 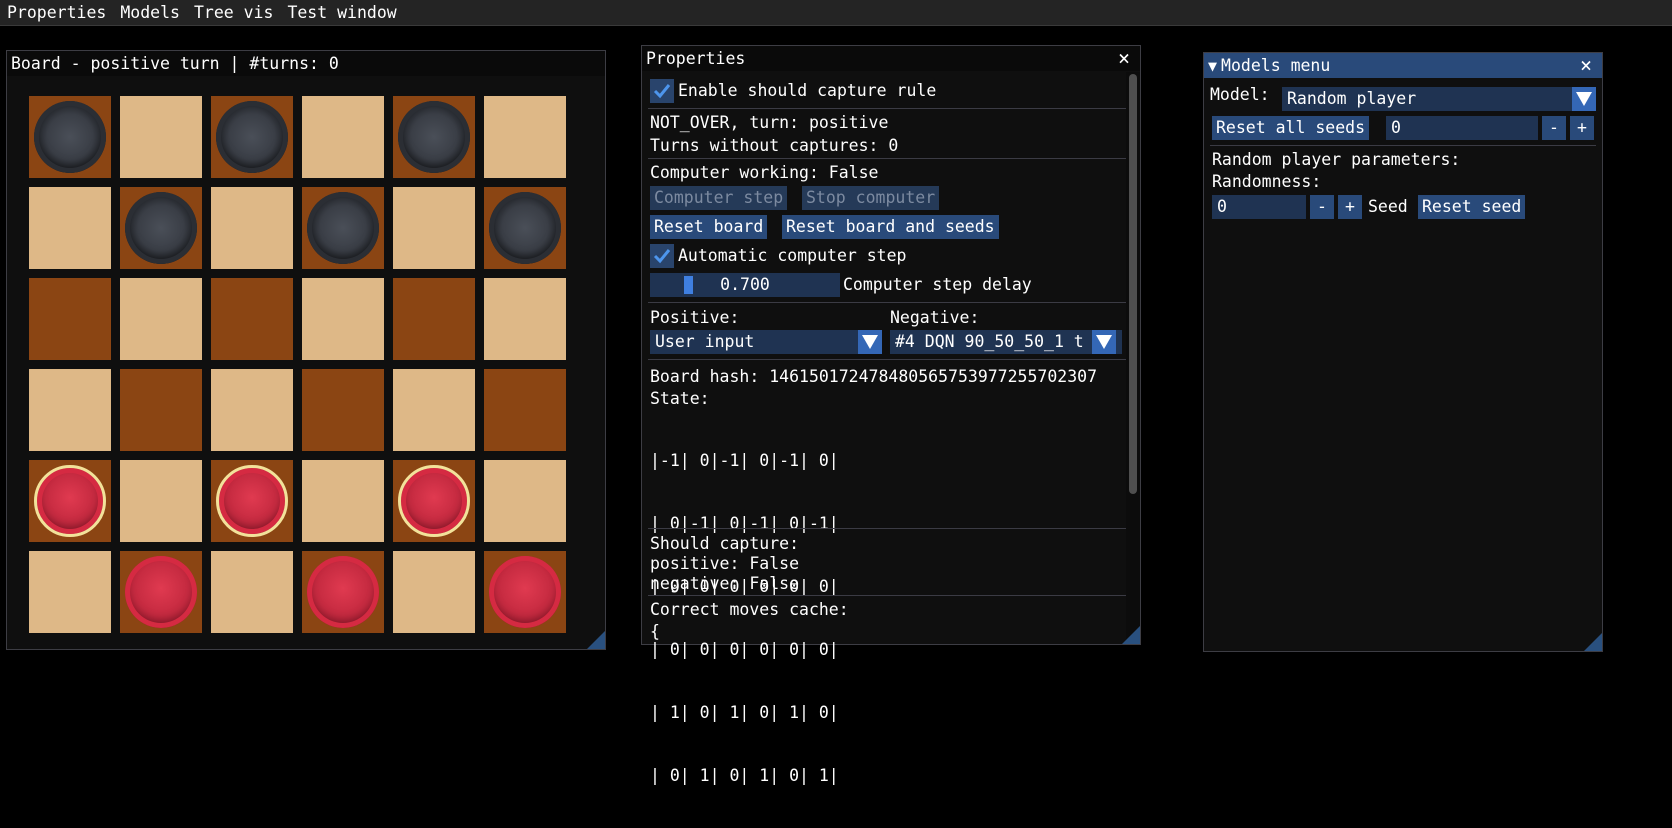 I want to click on negative-capture-status: negative: False, so click(x=725, y=583).